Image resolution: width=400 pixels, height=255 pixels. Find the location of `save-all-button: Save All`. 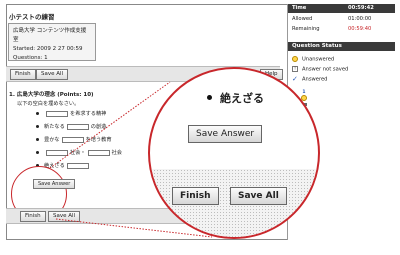

save-all-button: Save All is located at coordinates (52, 74).